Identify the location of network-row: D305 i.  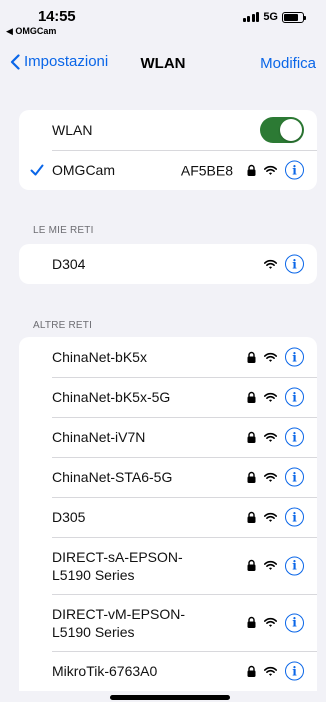
(168, 517).